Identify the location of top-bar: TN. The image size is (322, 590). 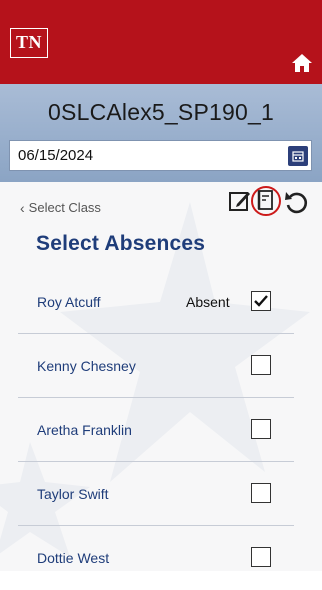
(161, 42).